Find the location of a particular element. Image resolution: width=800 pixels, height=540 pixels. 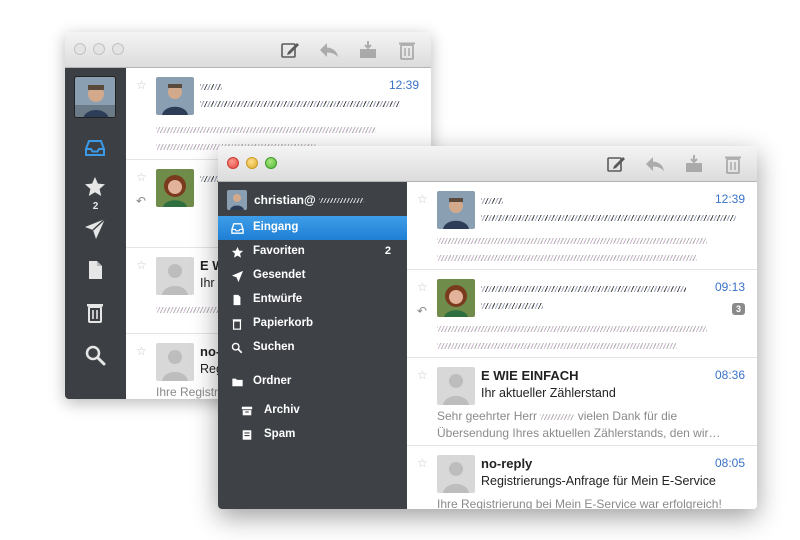

back-zoom-button is located at coordinates (118, 49).